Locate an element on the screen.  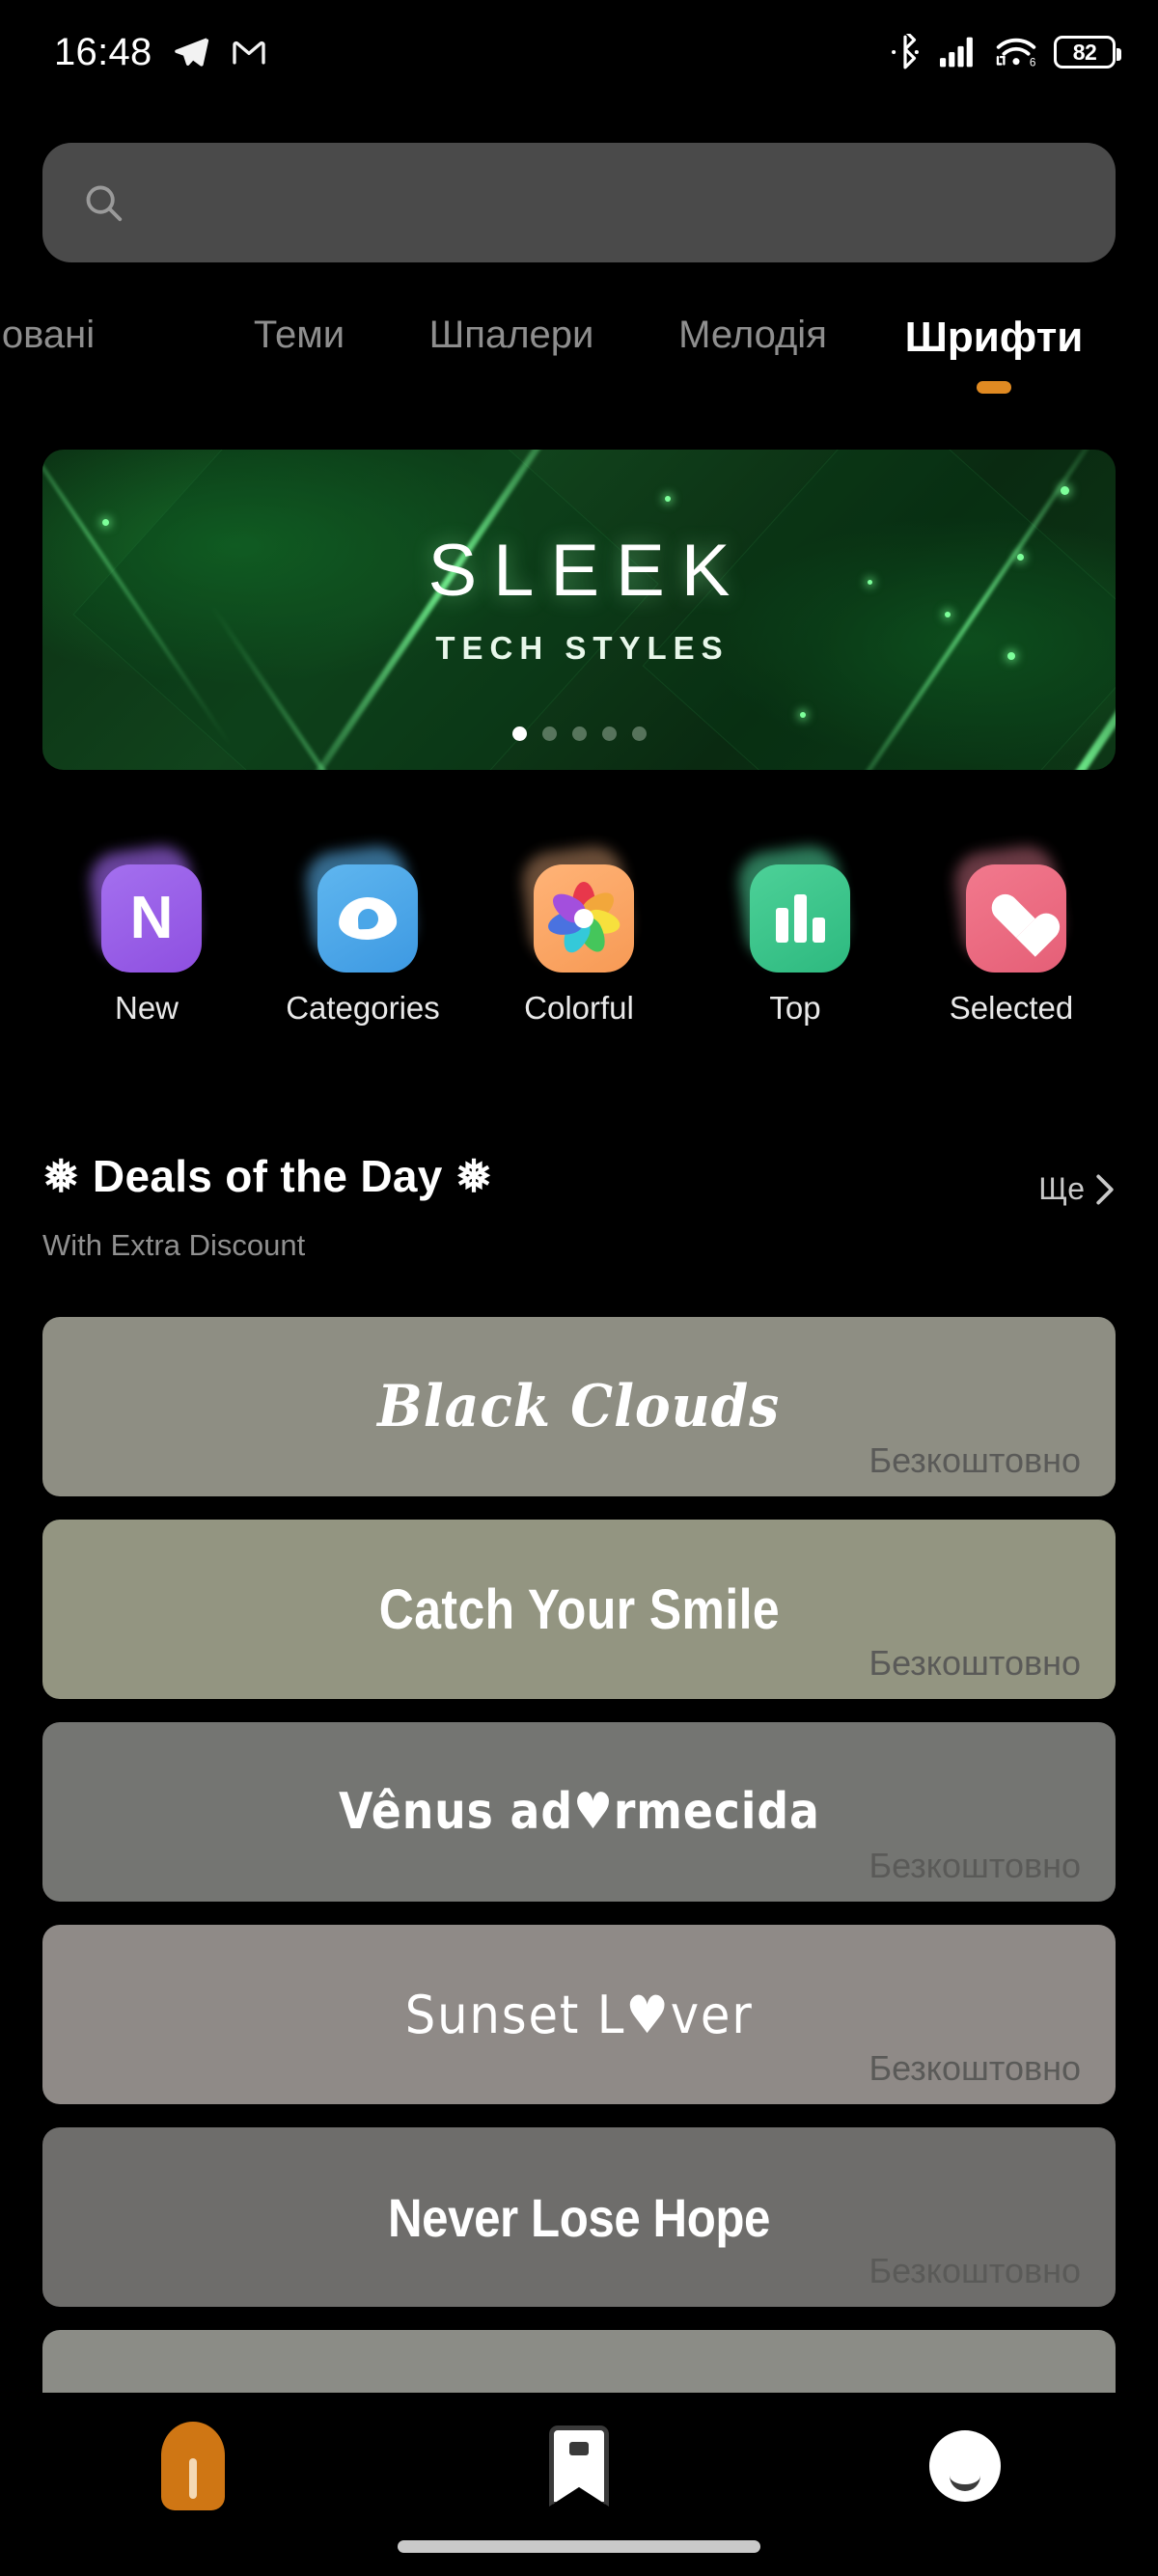
font-card: Vênus ad♥rmecida Безкоштовно is located at coordinates (579, 1812).